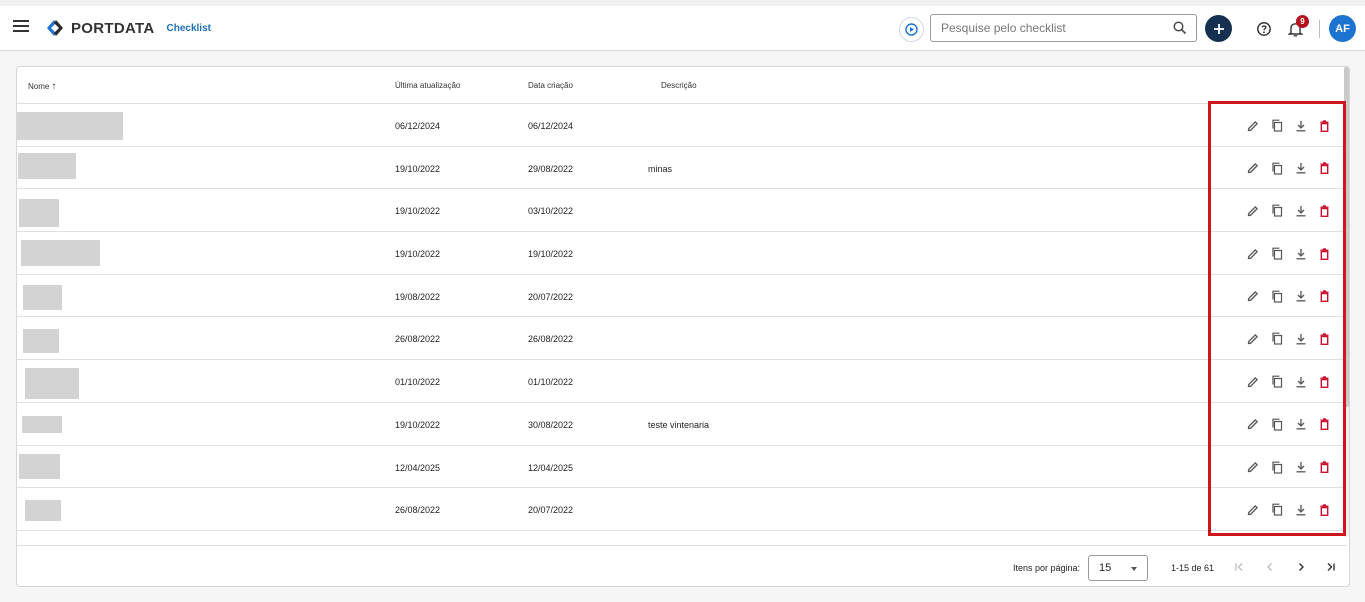 This screenshot has width=1365, height=602. I want to click on created-date: 29/08/2022, so click(551, 168).